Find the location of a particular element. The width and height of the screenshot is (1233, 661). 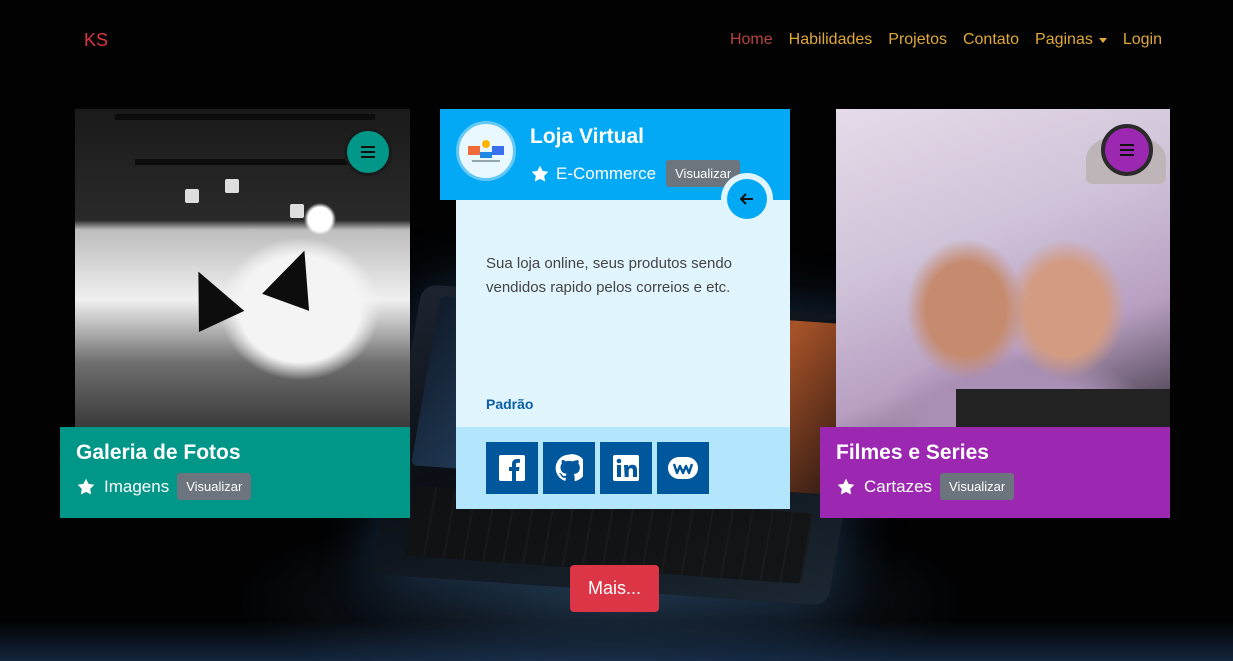

card-loja-back-button is located at coordinates (747, 199).